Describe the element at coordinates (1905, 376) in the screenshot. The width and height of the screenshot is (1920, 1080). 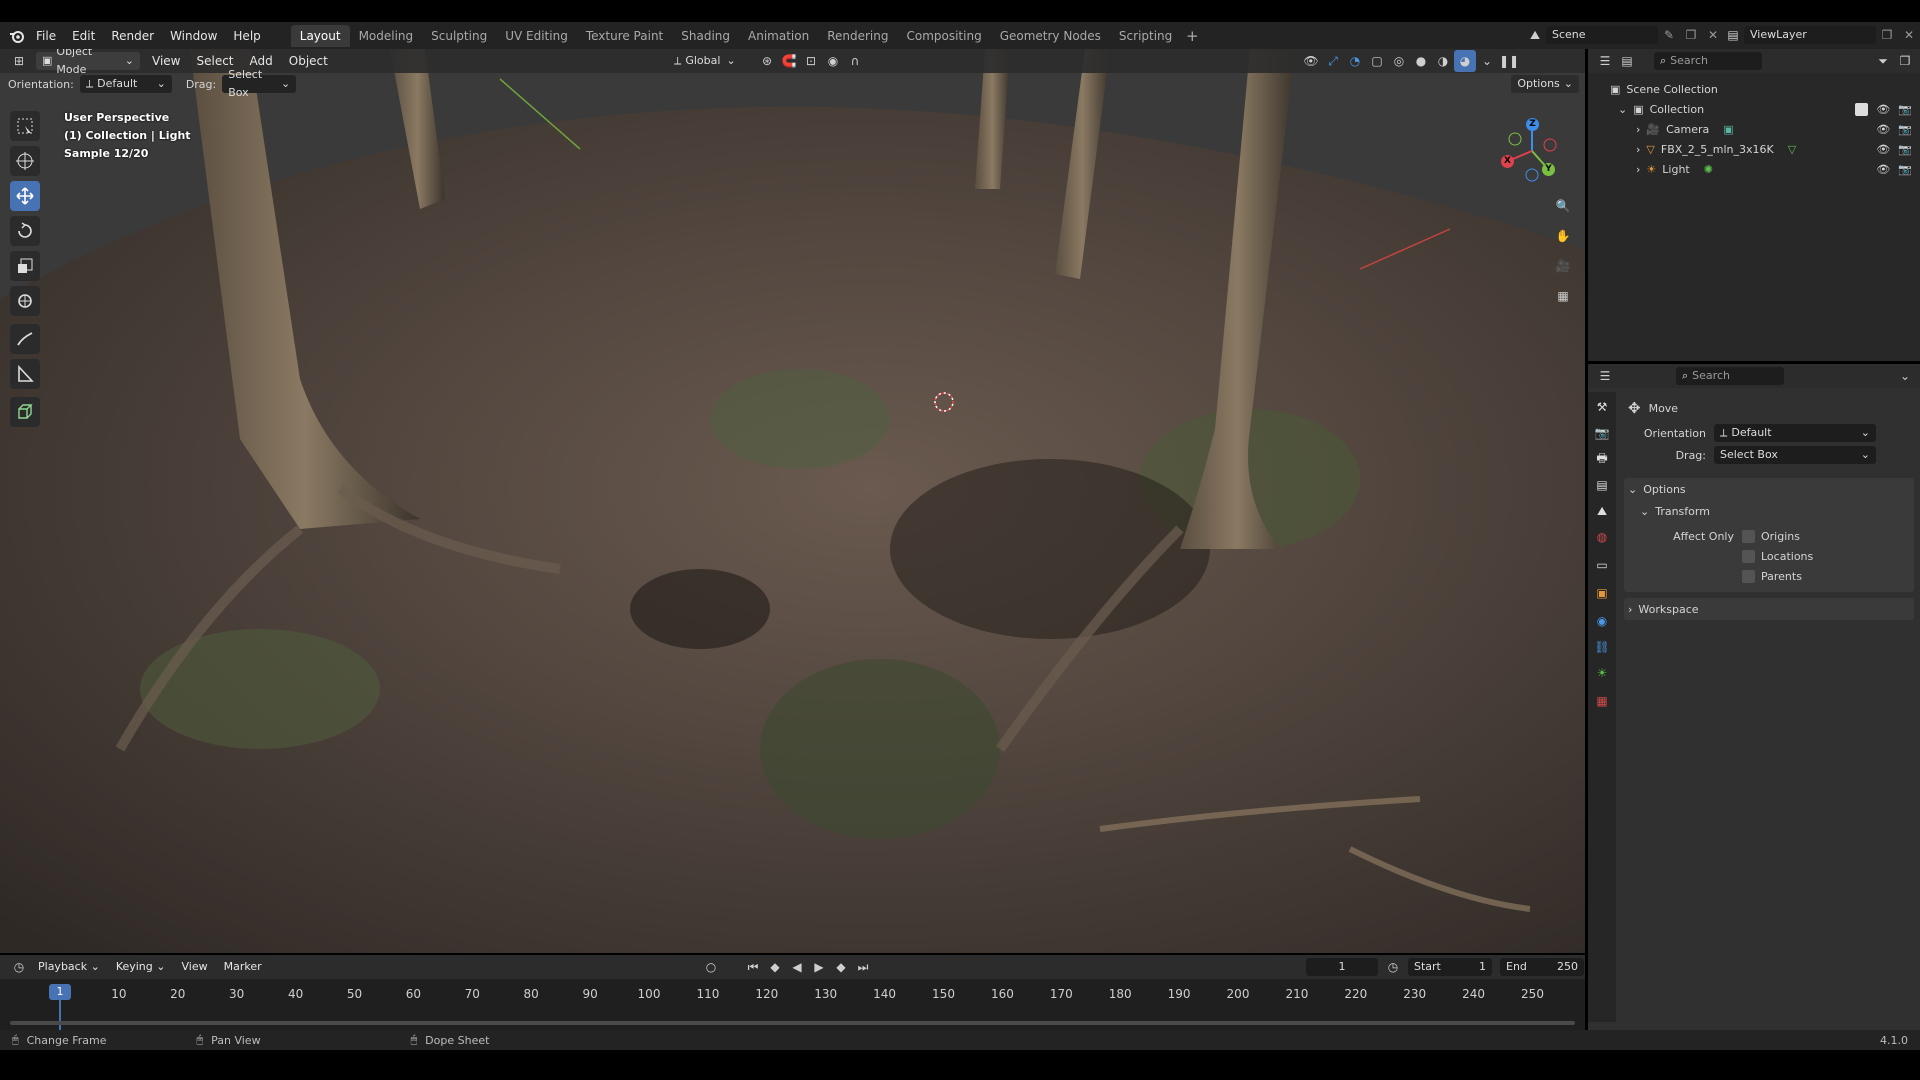
I see `chevron-down-icon: ⌄` at that location.